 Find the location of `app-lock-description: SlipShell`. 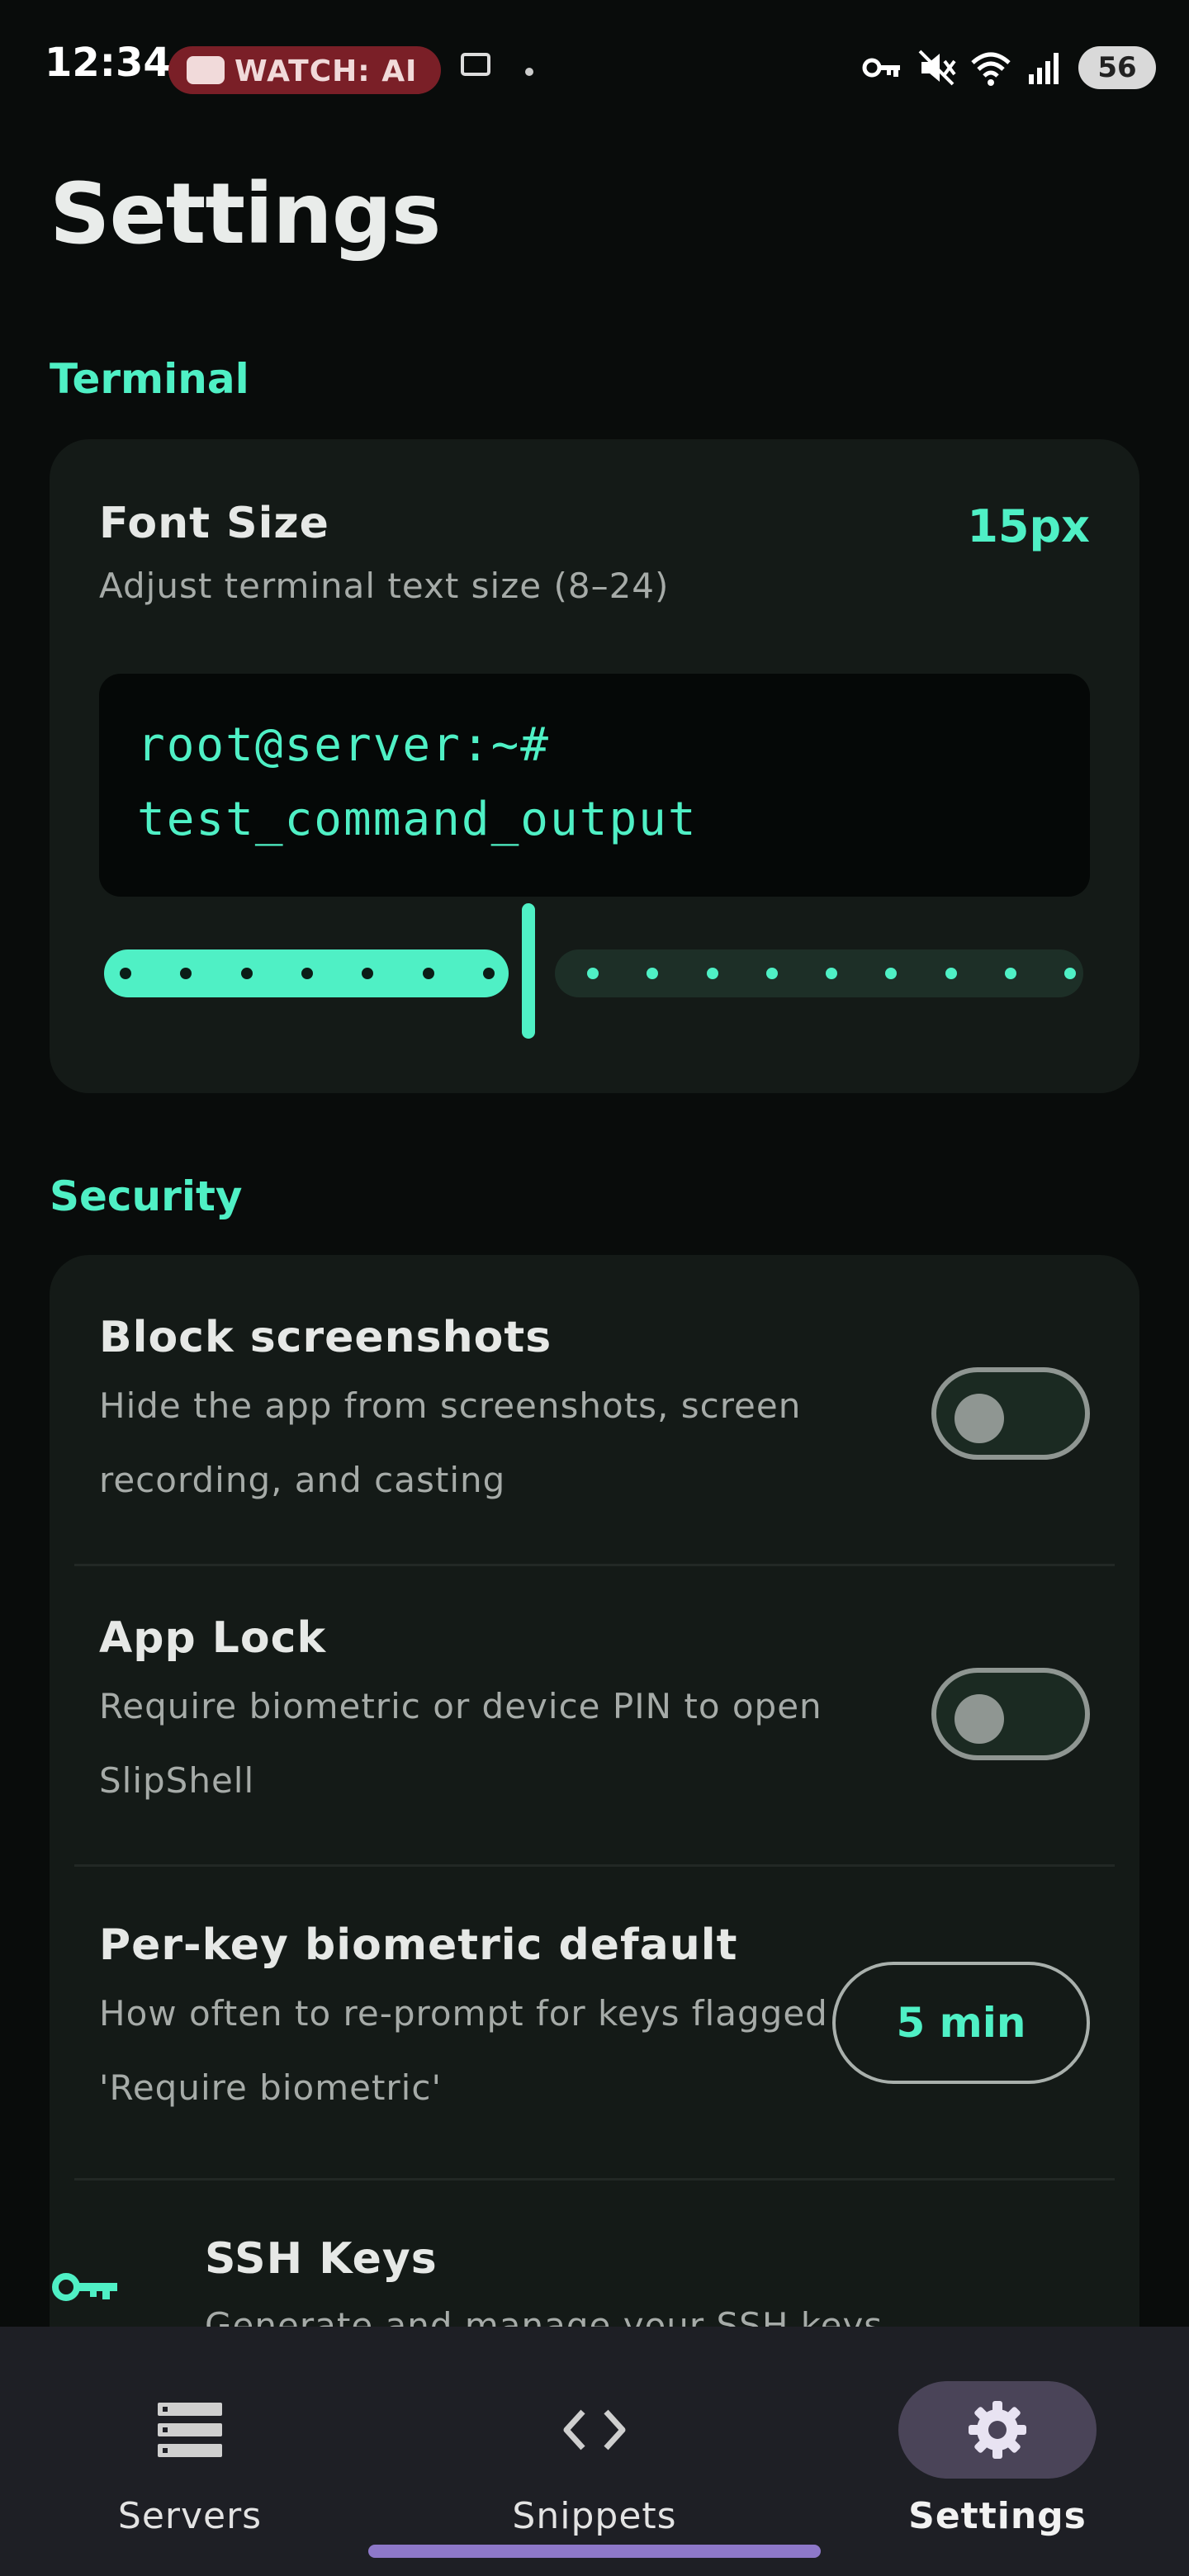

app-lock-description: SlipShell is located at coordinates (177, 1780).